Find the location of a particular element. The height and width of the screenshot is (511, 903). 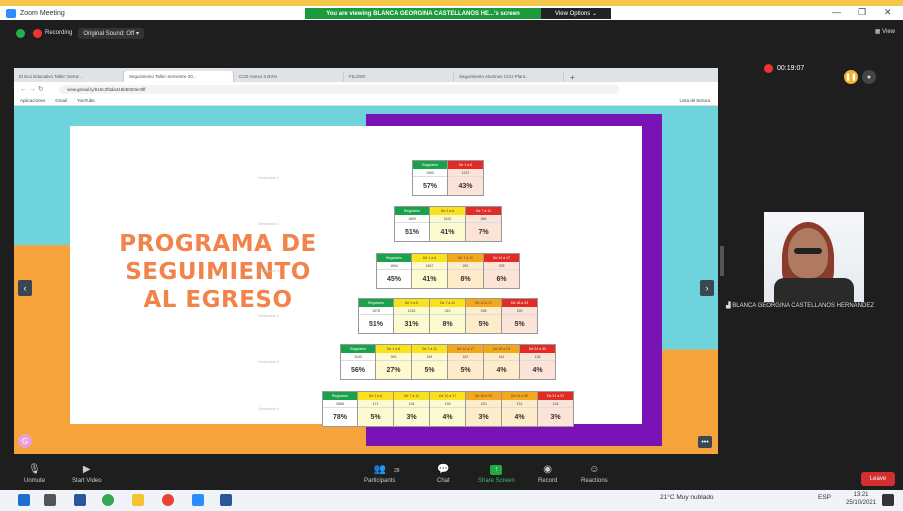

genially-badge: G is located at coordinates (25, 441).